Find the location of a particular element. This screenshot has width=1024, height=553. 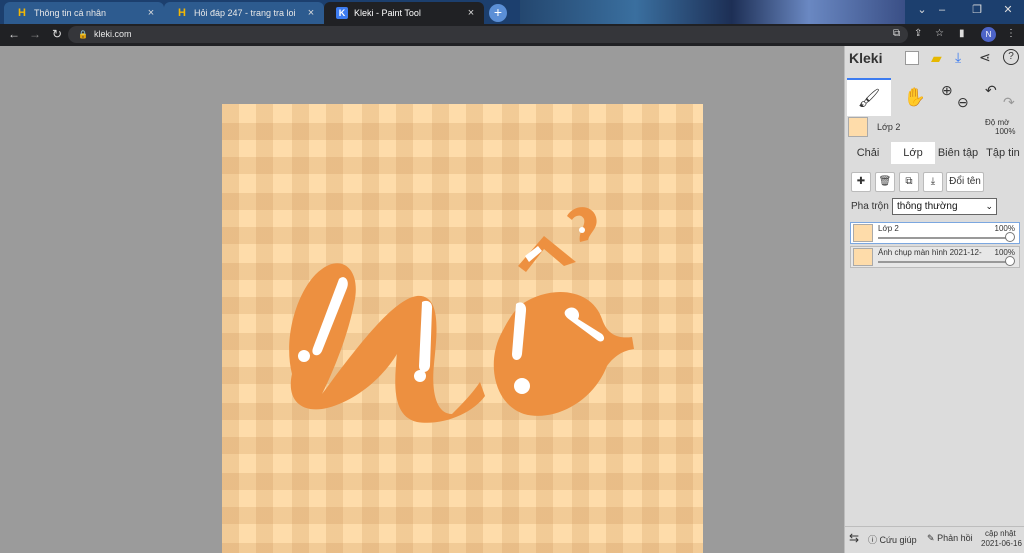

tab-edit: Biên tập is located at coordinates (958, 153).